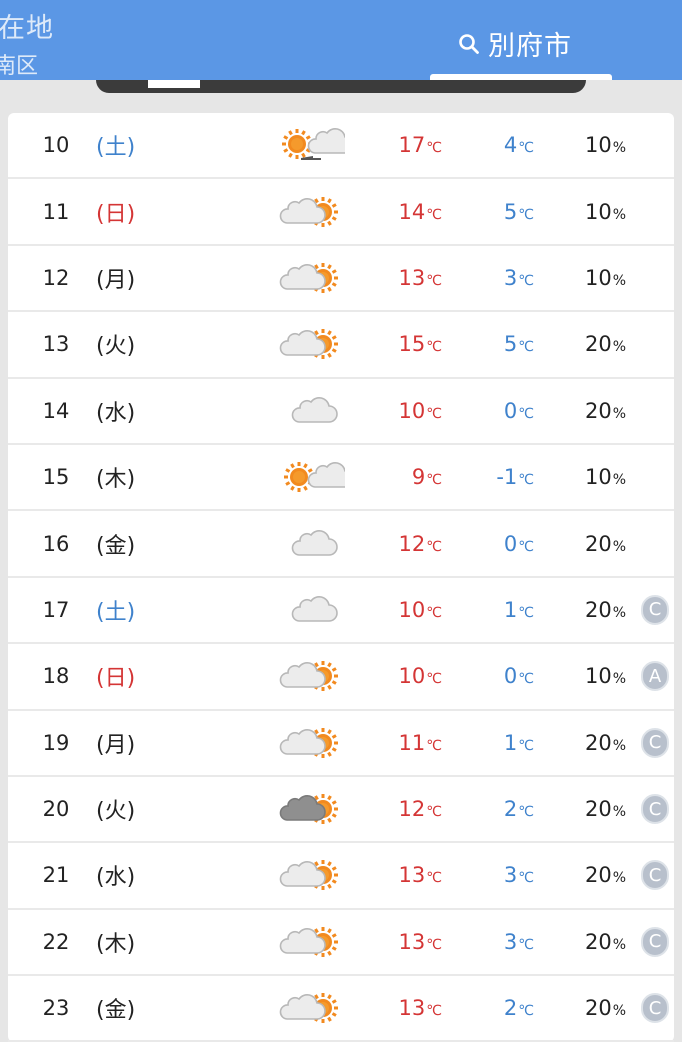 Image resolution: width=682 pixels, height=1042 pixels. I want to click on forecast-row: 12 (月) 13℃ 3℃ 10%, so click(341, 279).